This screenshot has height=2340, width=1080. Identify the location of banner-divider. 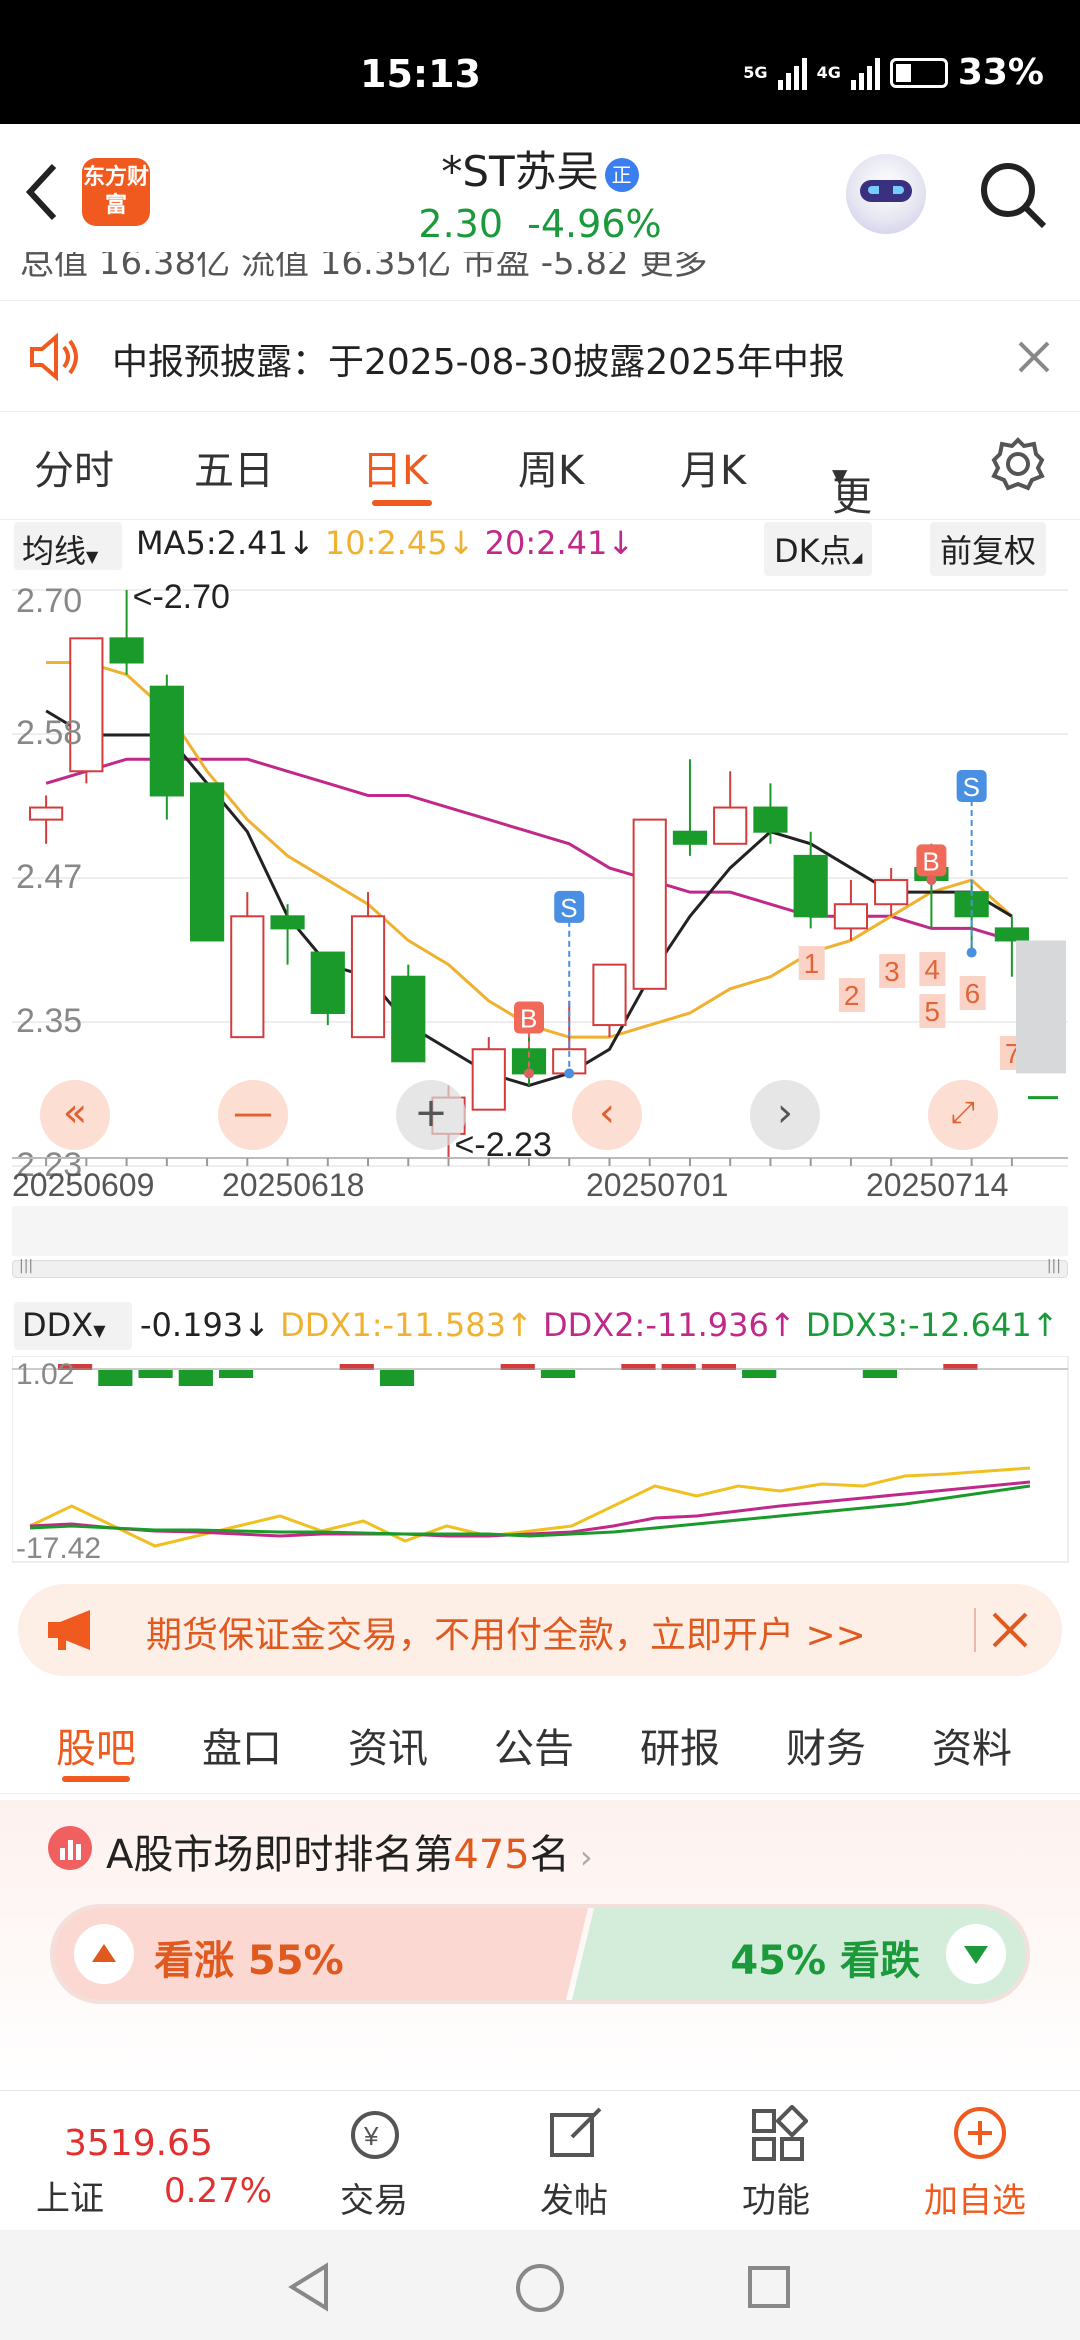
(975, 1630).